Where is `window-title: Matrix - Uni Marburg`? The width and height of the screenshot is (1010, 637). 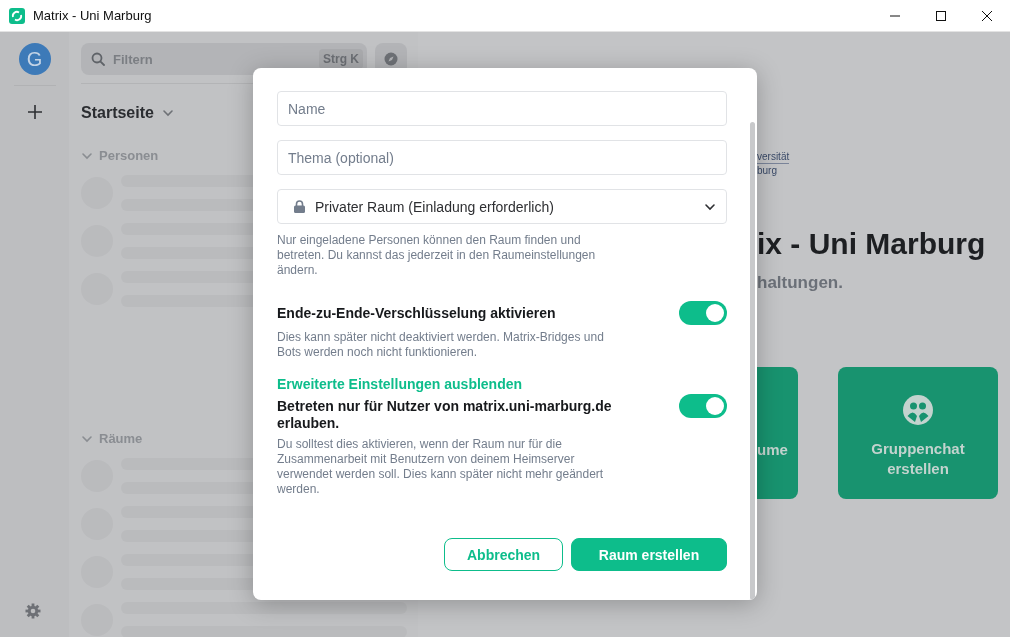 window-title: Matrix - Uni Marburg is located at coordinates (93, 15).